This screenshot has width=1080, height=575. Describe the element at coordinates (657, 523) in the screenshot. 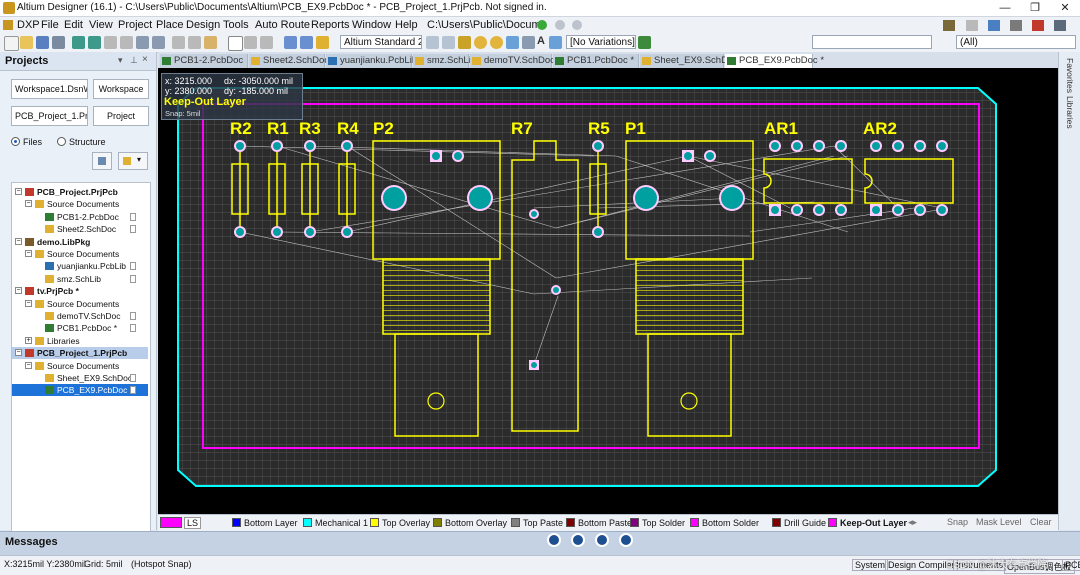

I see `layer-tab: Top Solder` at that location.